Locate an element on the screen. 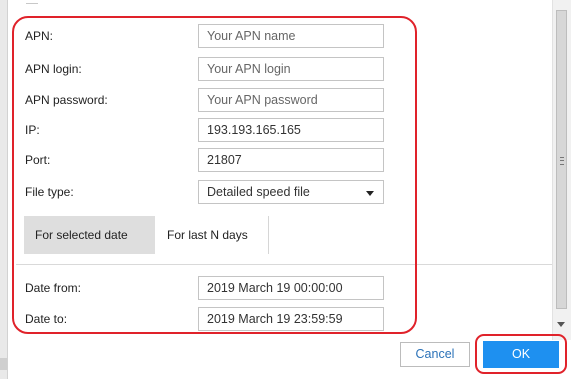 This screenshot has width=576, height=379. chevron-down-icon is located at coordinates (370, 193).